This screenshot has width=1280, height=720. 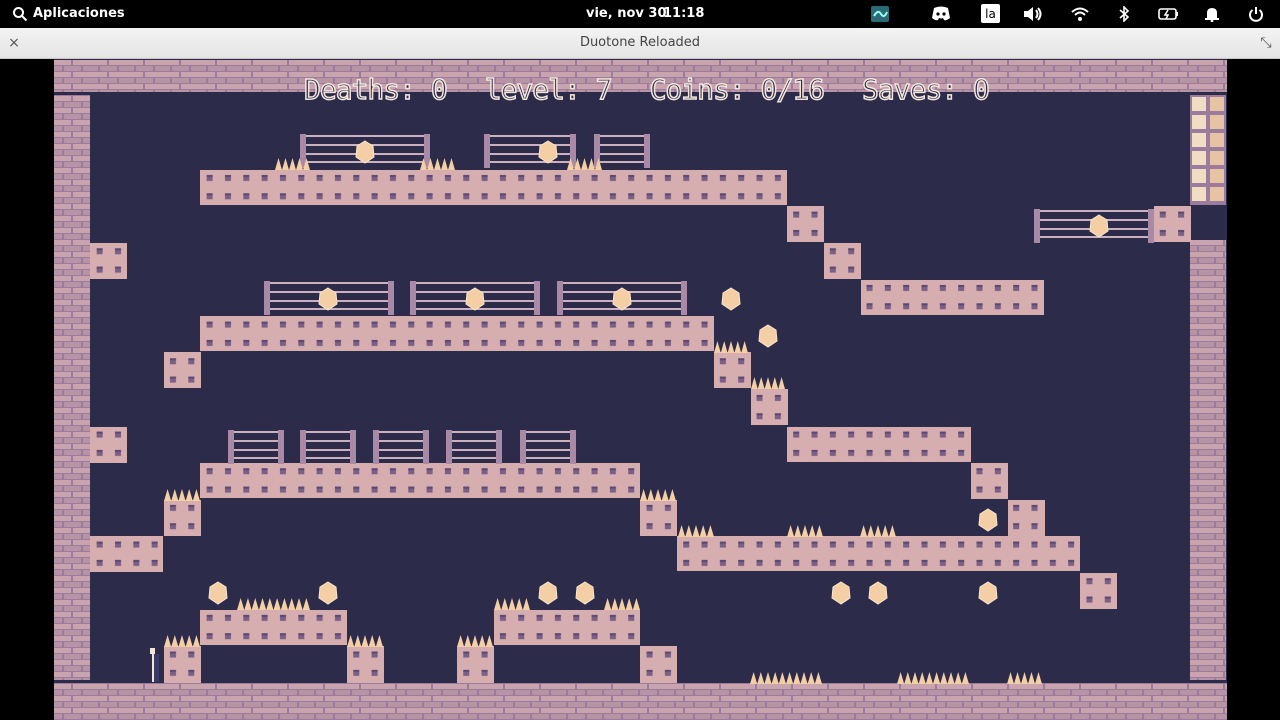 What do you see at coordinates (1212, 14) in the screenshot?
I see `notifications-bell-icon` at bounding box center [1212, 14].